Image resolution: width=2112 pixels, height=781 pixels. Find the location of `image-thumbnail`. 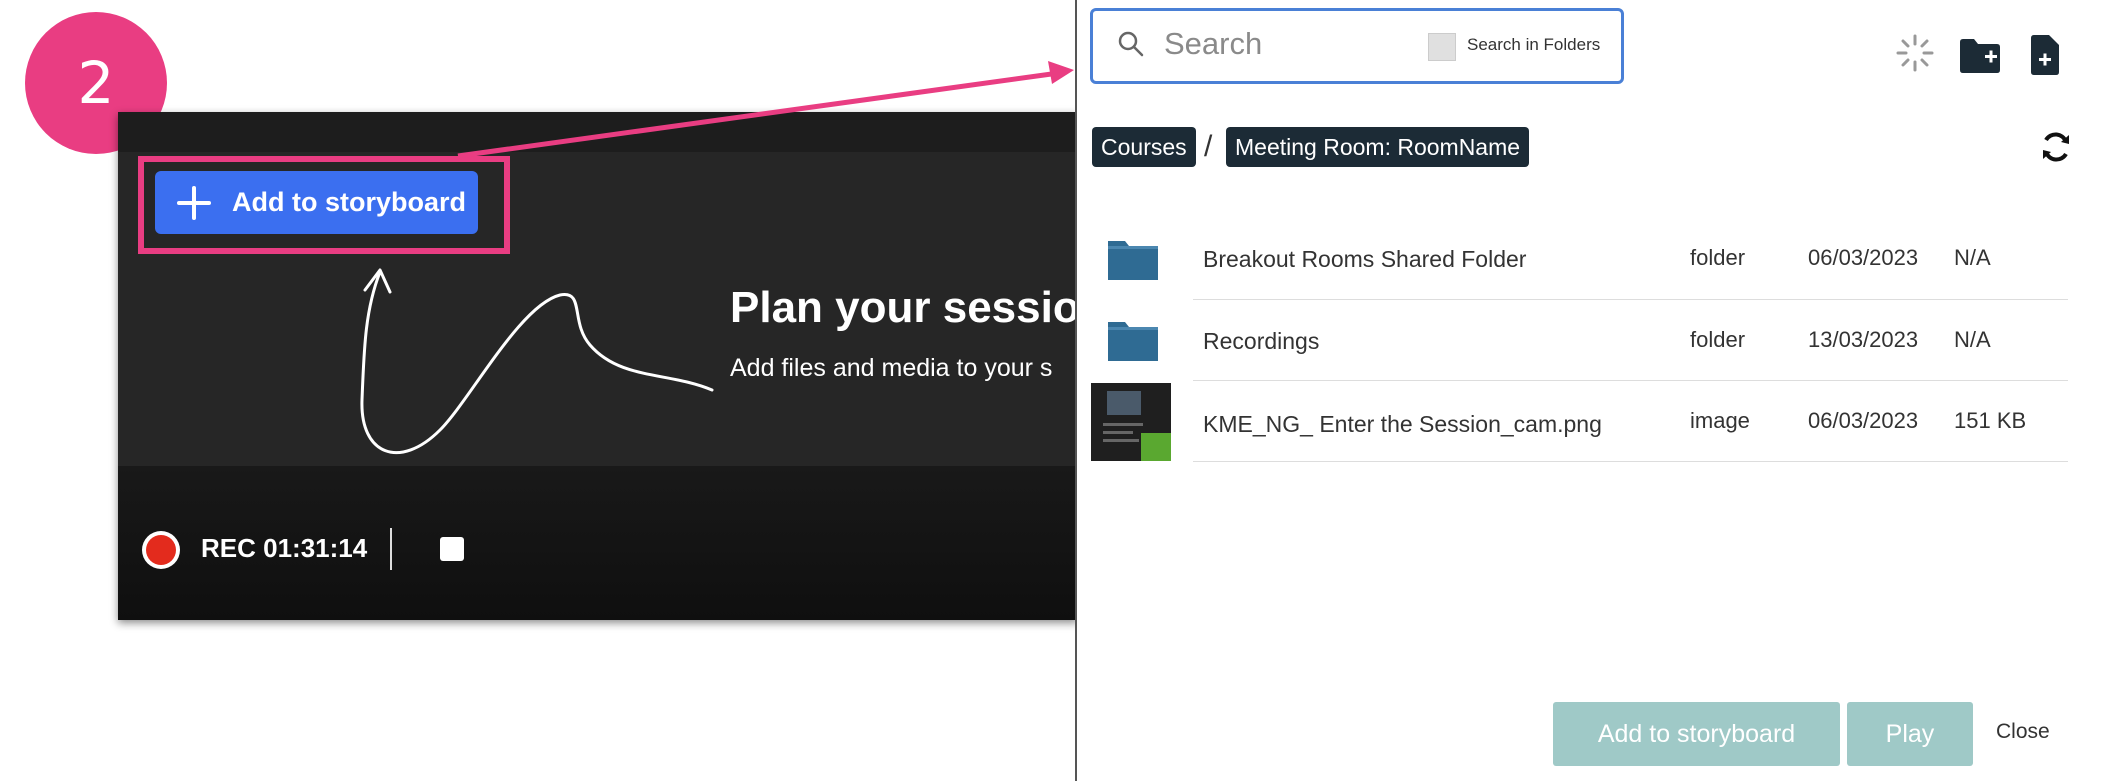

image-thumbnail is located at coordinates (1131, 422).